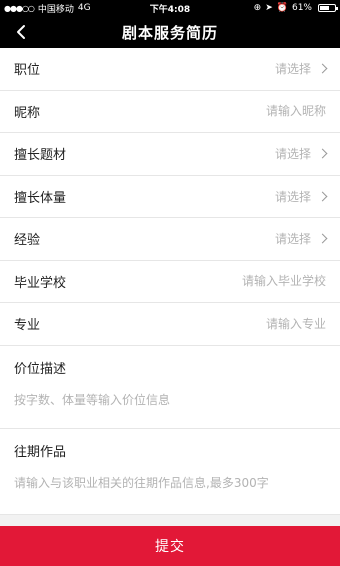 This screenshot has width=340, height=566. I want to click on alarm-icon: ⏰, so click(282, 8).